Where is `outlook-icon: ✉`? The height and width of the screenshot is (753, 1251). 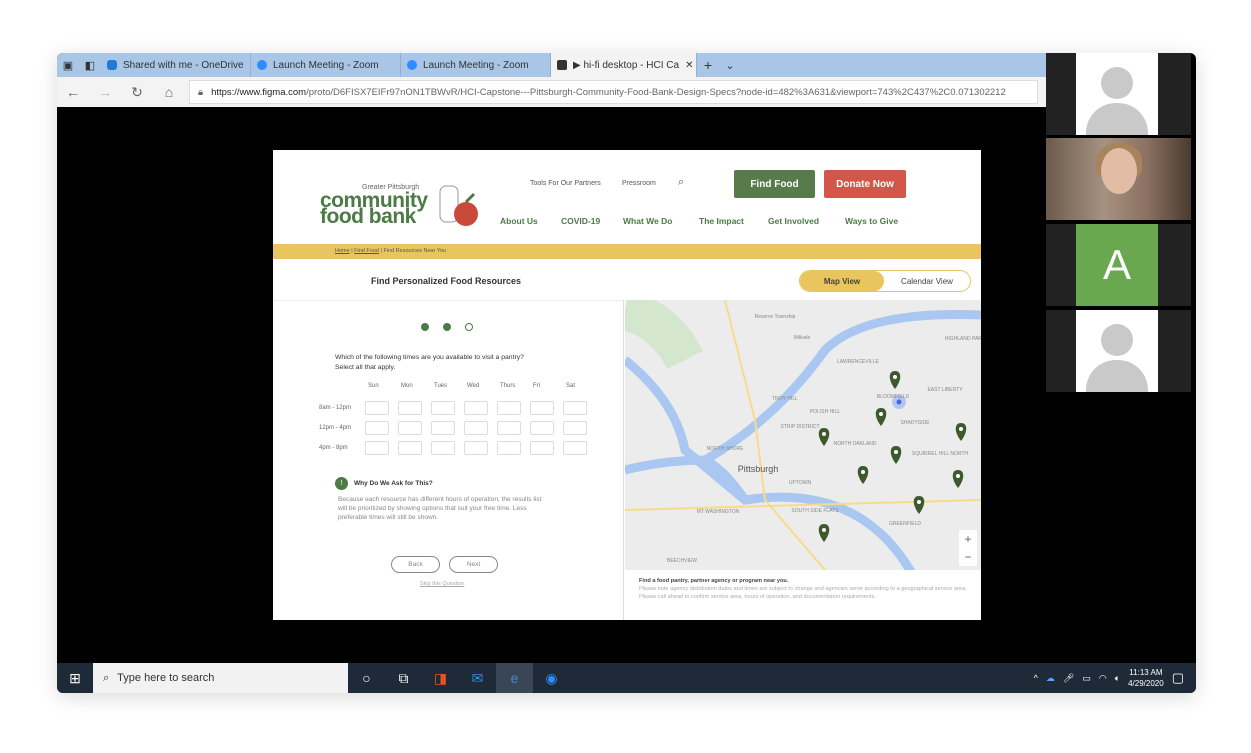
outlook-icon: ✉ is located at coordinates (477, 678).